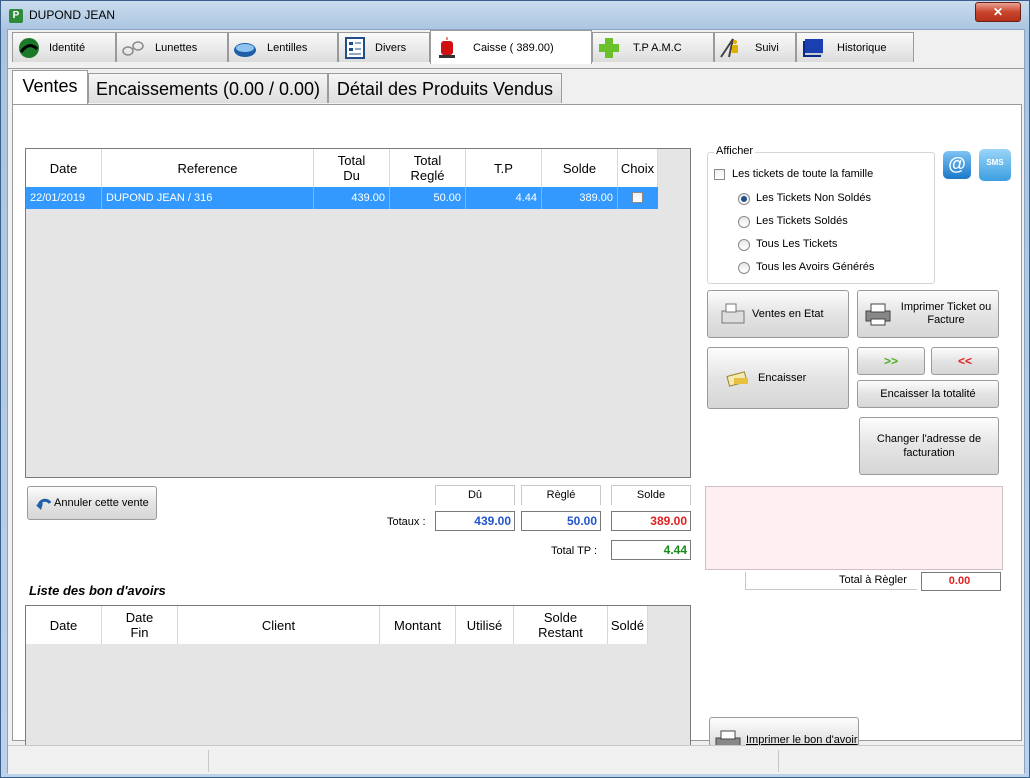 The height and width of the screenshot is (778, 1030). Describe the element at coordinates (651, 550) in the screenshot. I see `total-tp-value: 4.44` at that location.